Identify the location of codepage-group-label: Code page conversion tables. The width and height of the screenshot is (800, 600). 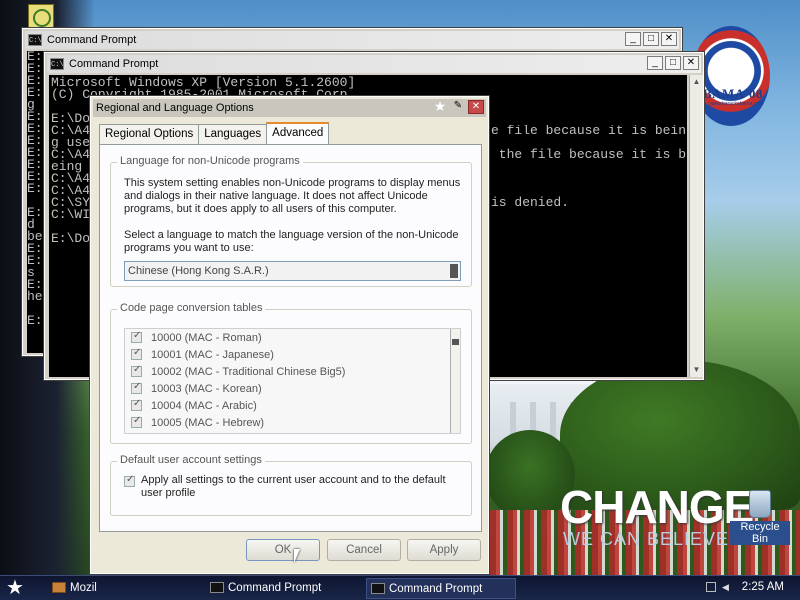
(191, 308).